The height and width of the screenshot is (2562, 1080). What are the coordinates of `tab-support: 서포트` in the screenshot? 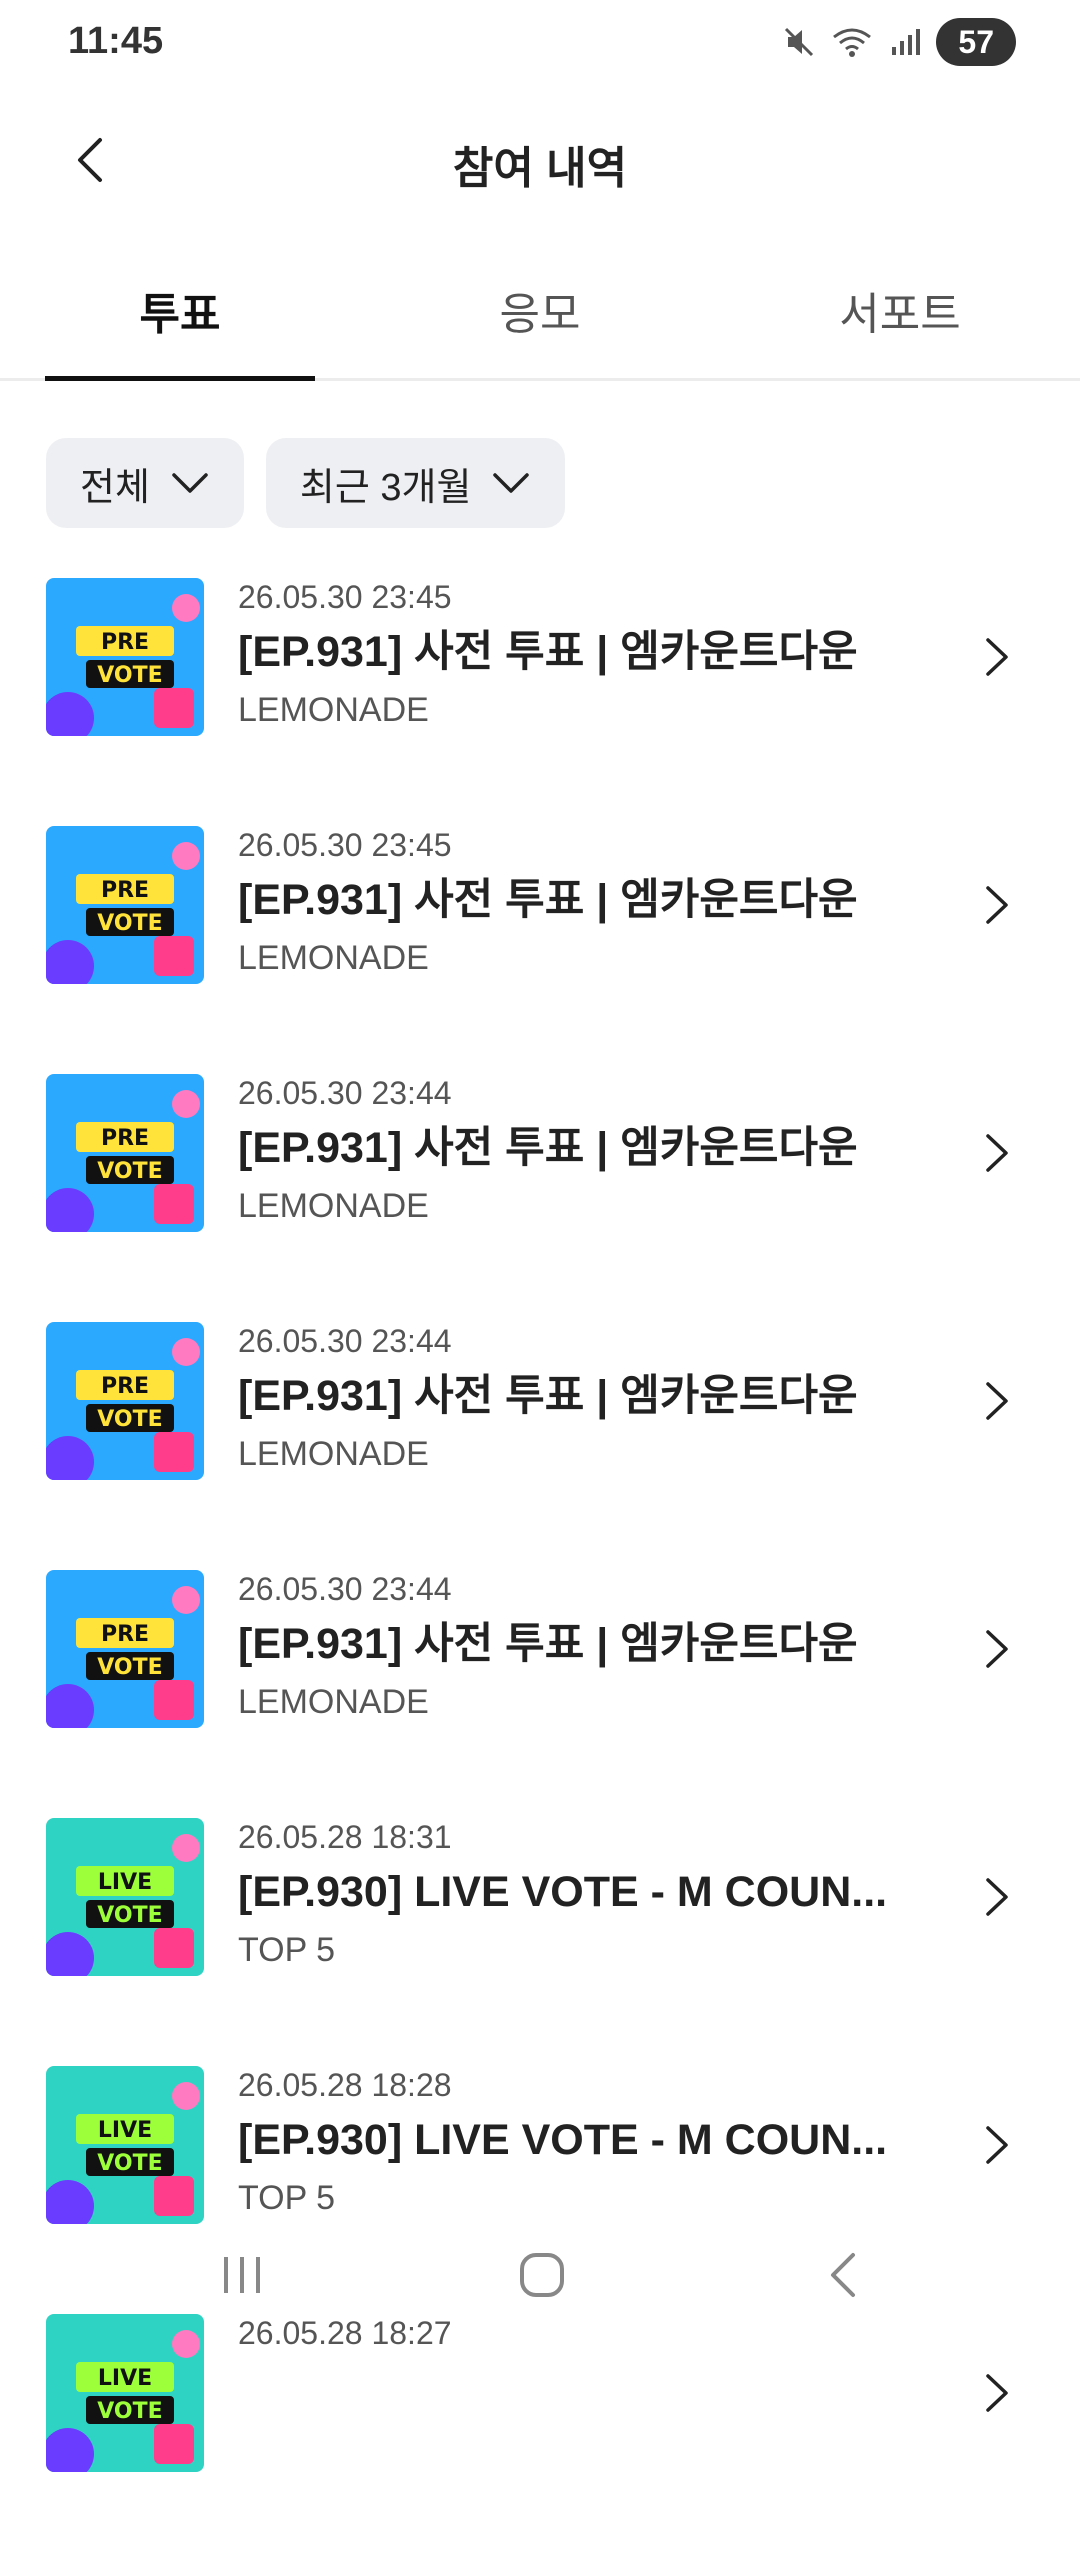 It's located at (900, 310).